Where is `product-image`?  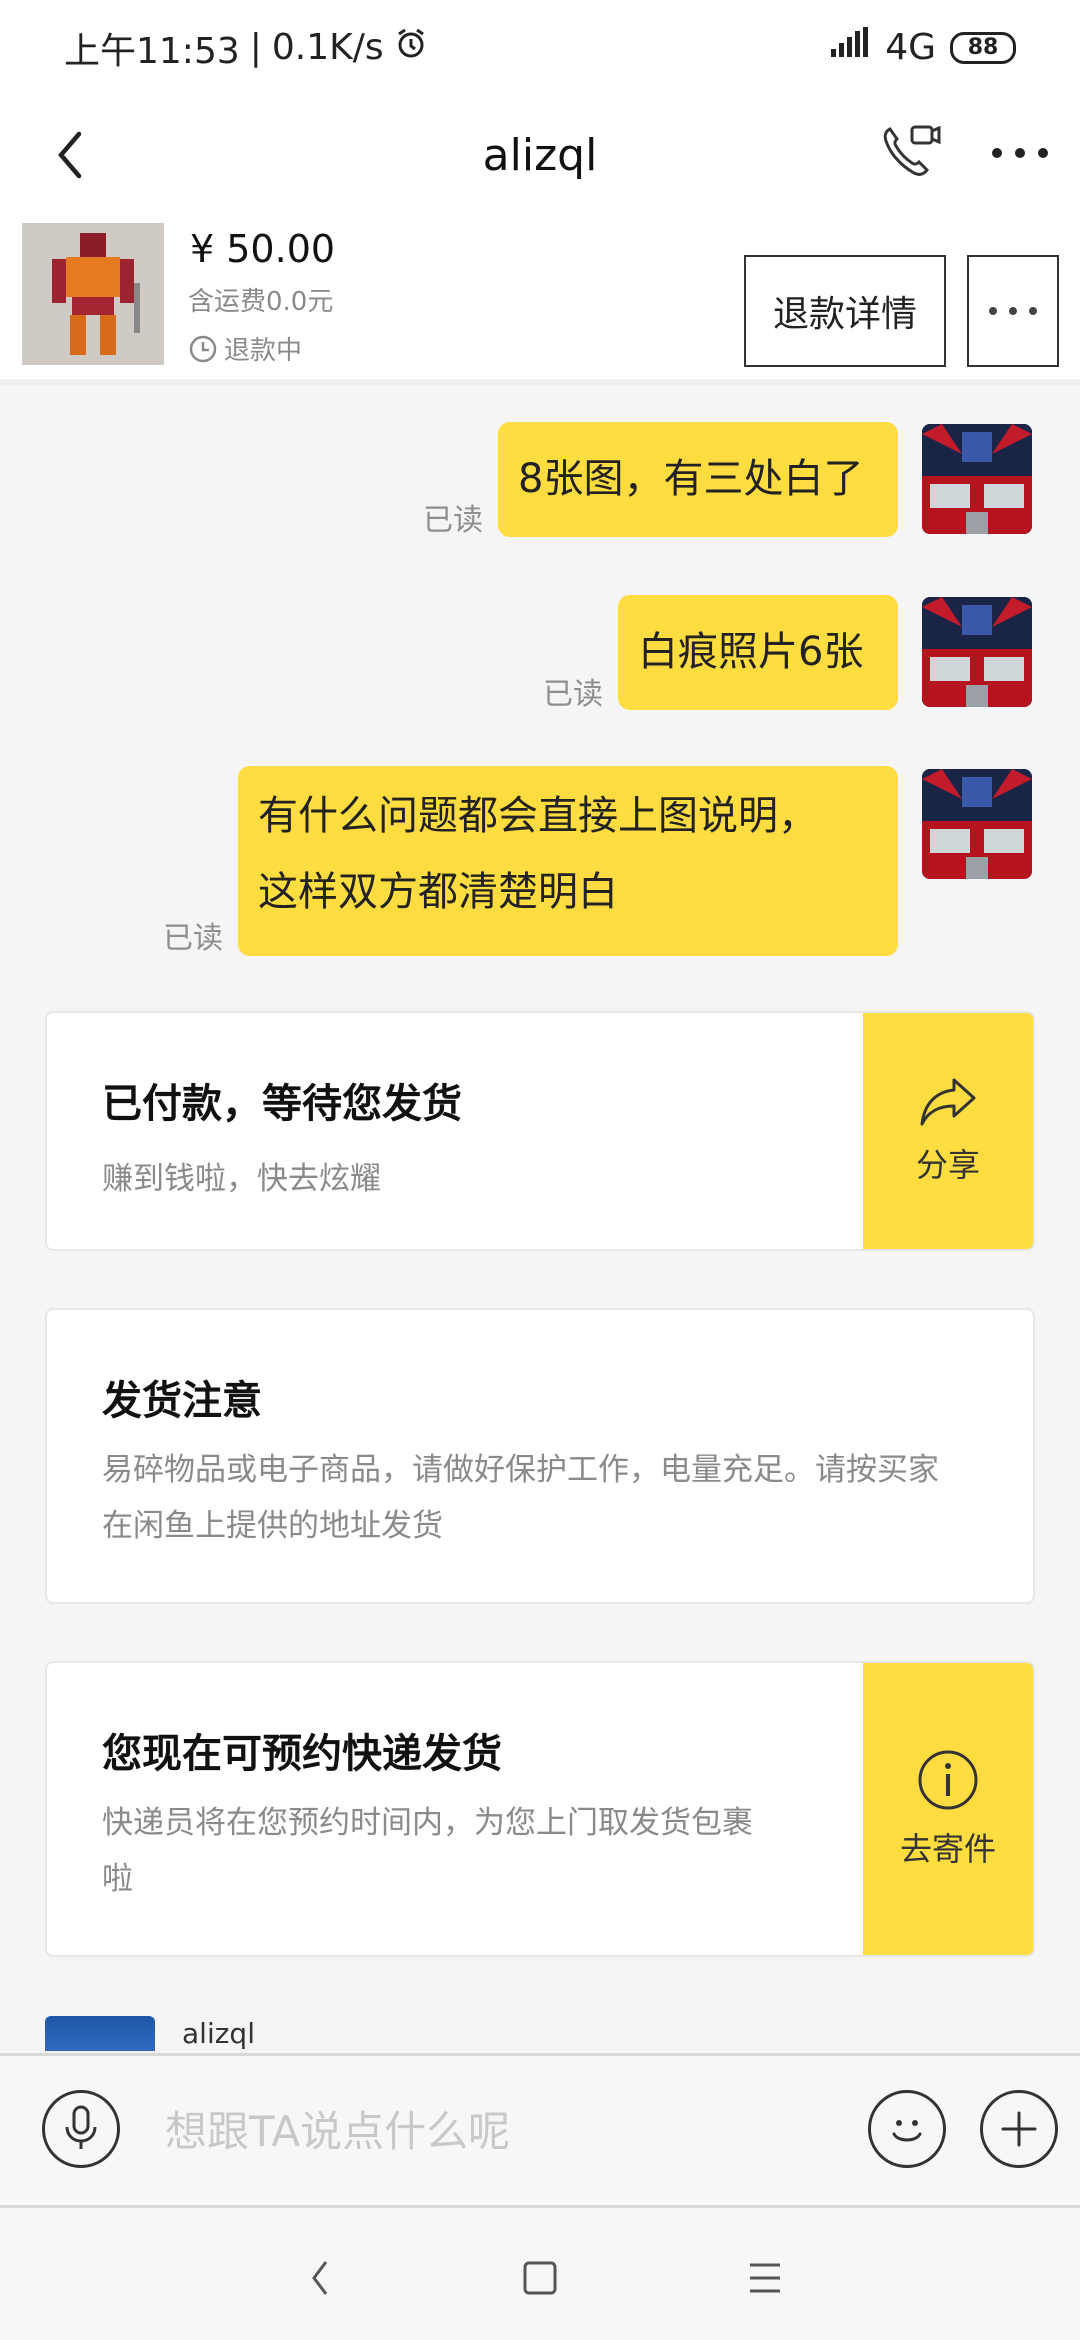
product-image is located at coordinates (93, 294).